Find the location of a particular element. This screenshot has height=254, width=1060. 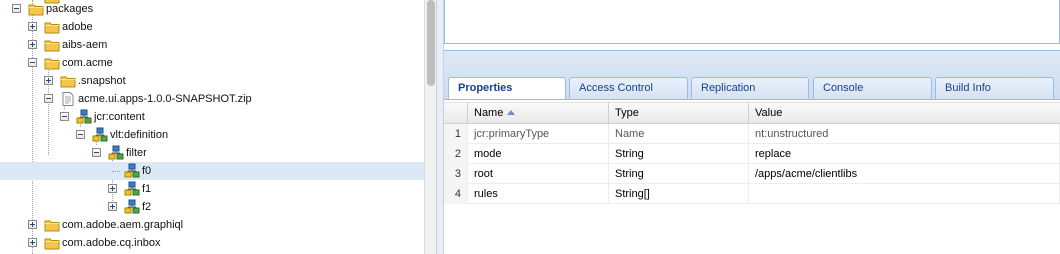

tree-node: f2 is located at coordinates (212, 207).